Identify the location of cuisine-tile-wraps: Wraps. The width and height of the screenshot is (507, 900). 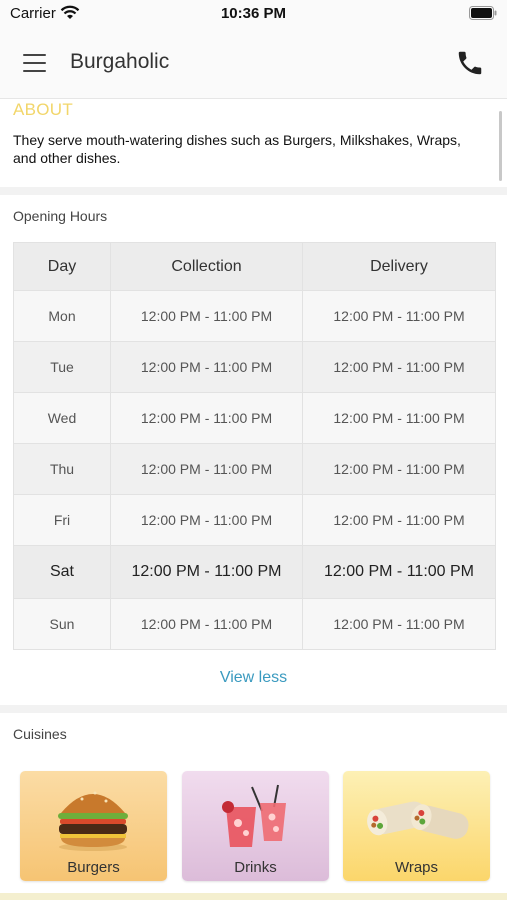
(416, 826).